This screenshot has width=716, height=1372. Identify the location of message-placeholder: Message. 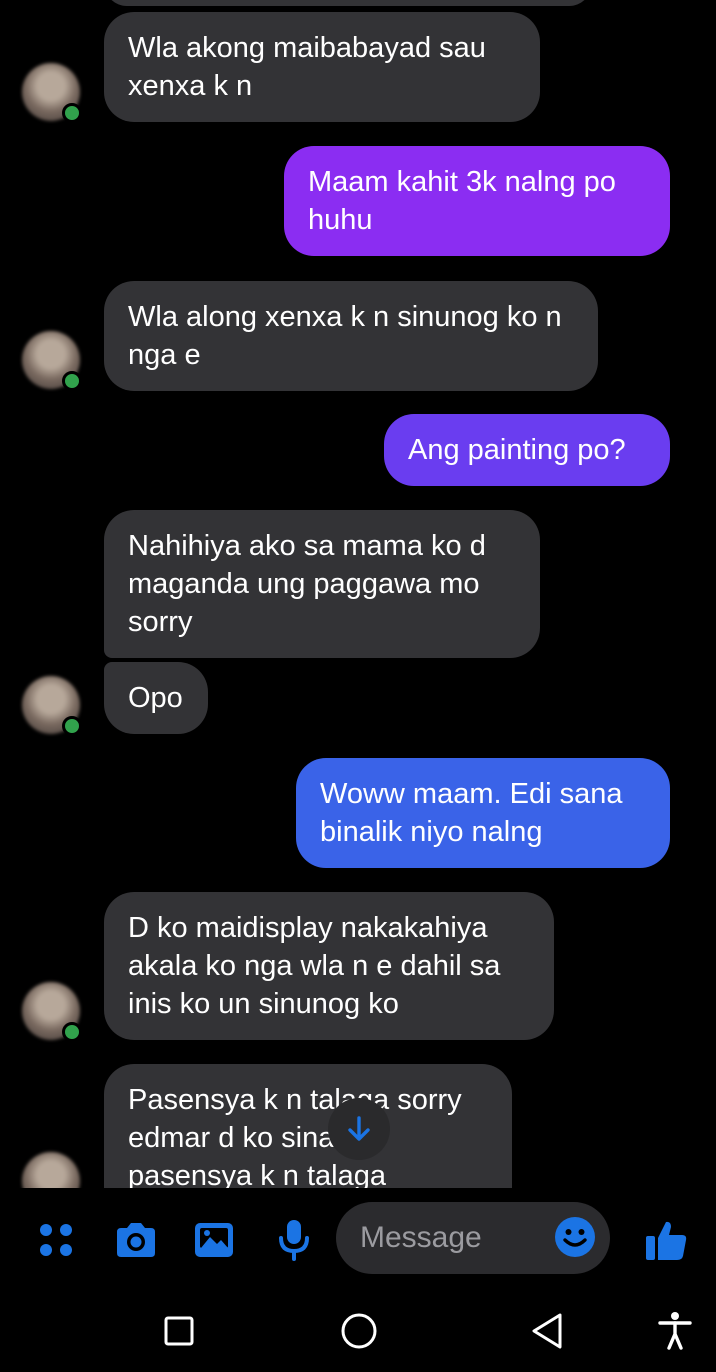
(421, 1237).